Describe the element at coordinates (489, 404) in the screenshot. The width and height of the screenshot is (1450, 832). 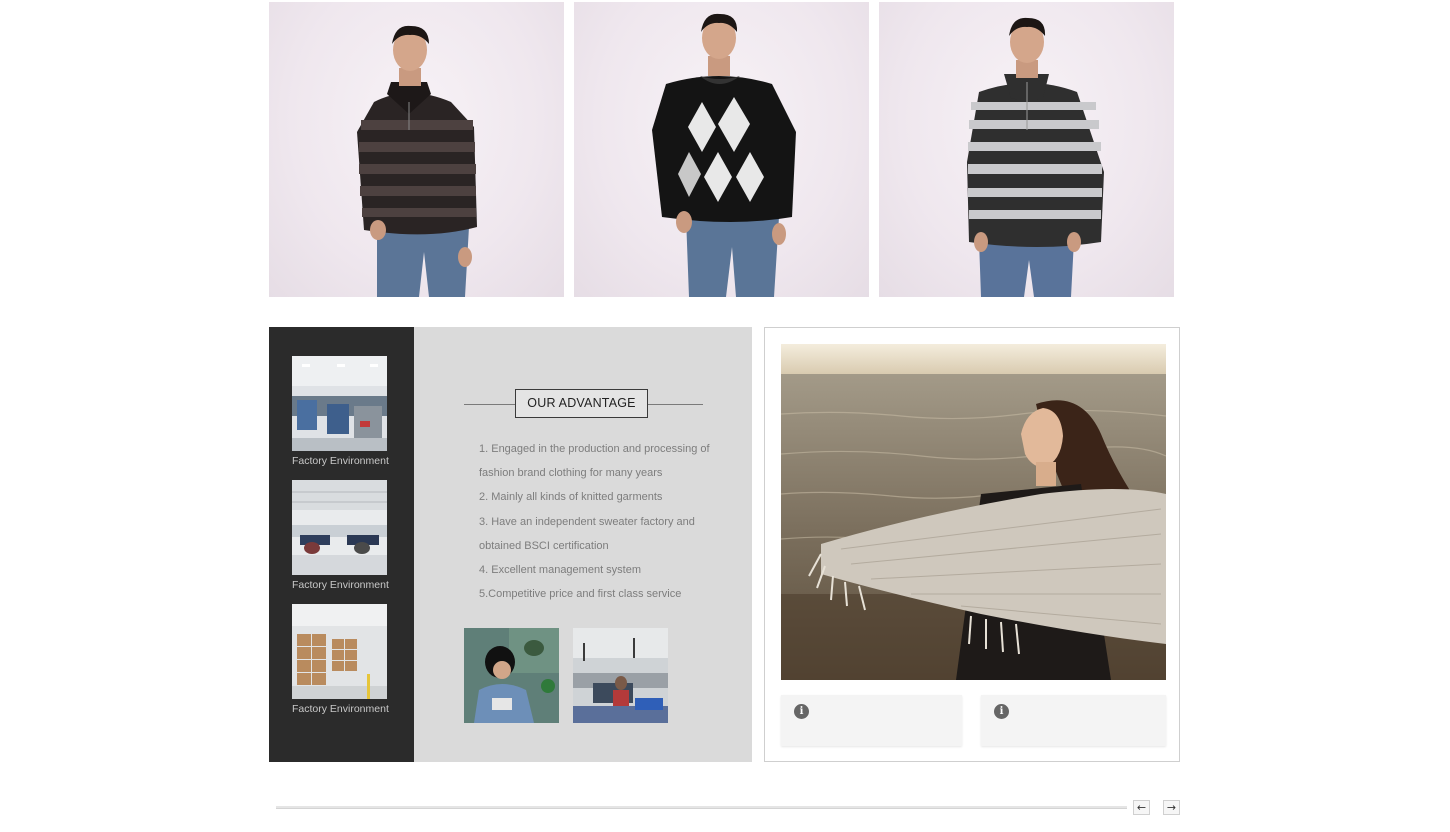
I see `heading-rule-left` at that location.